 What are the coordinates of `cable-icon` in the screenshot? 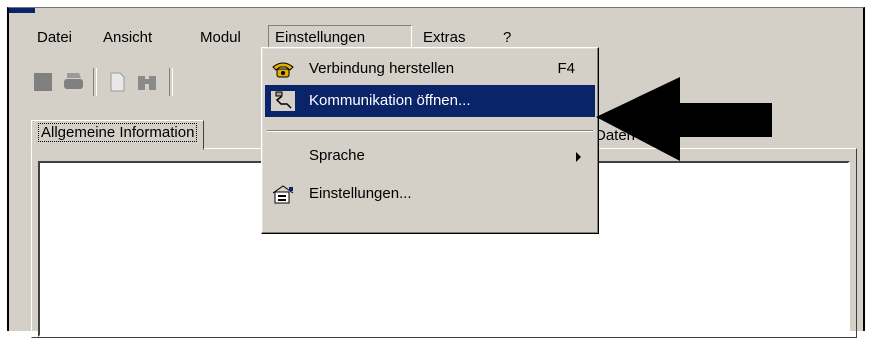 It's located at (283, 101).